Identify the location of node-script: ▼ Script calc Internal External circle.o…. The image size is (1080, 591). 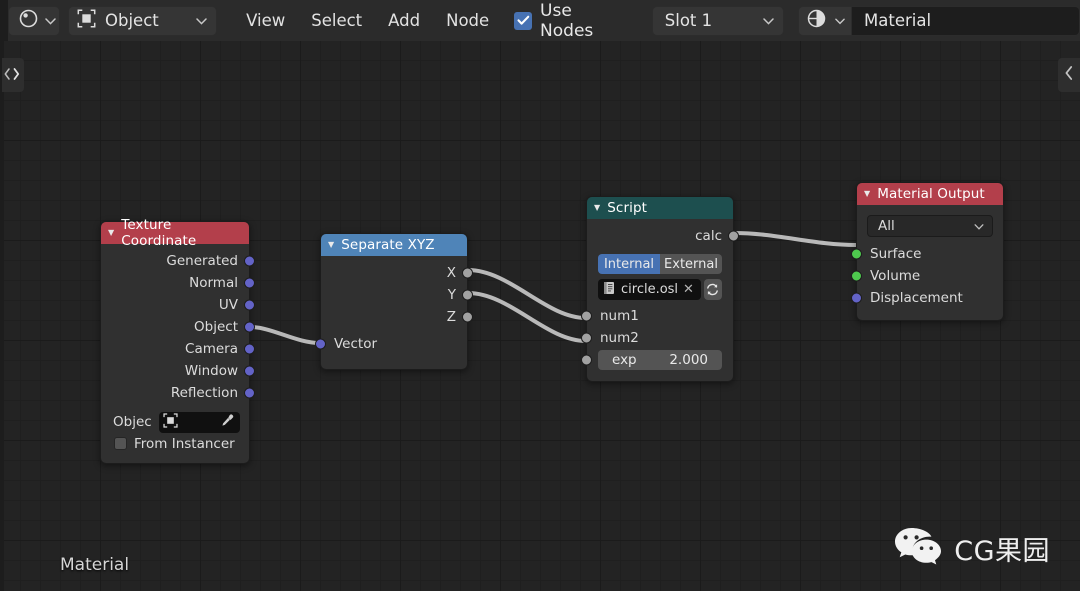
(660, 289).